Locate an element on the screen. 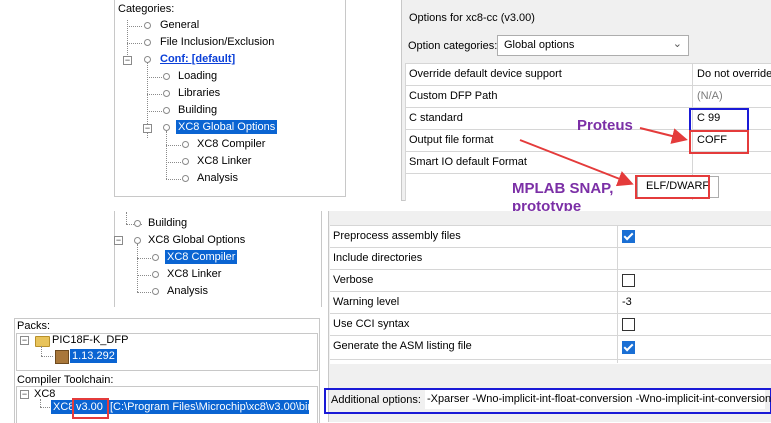 This screenshot has width=771, height=423. package-icon is located at coordinates (62, 357).